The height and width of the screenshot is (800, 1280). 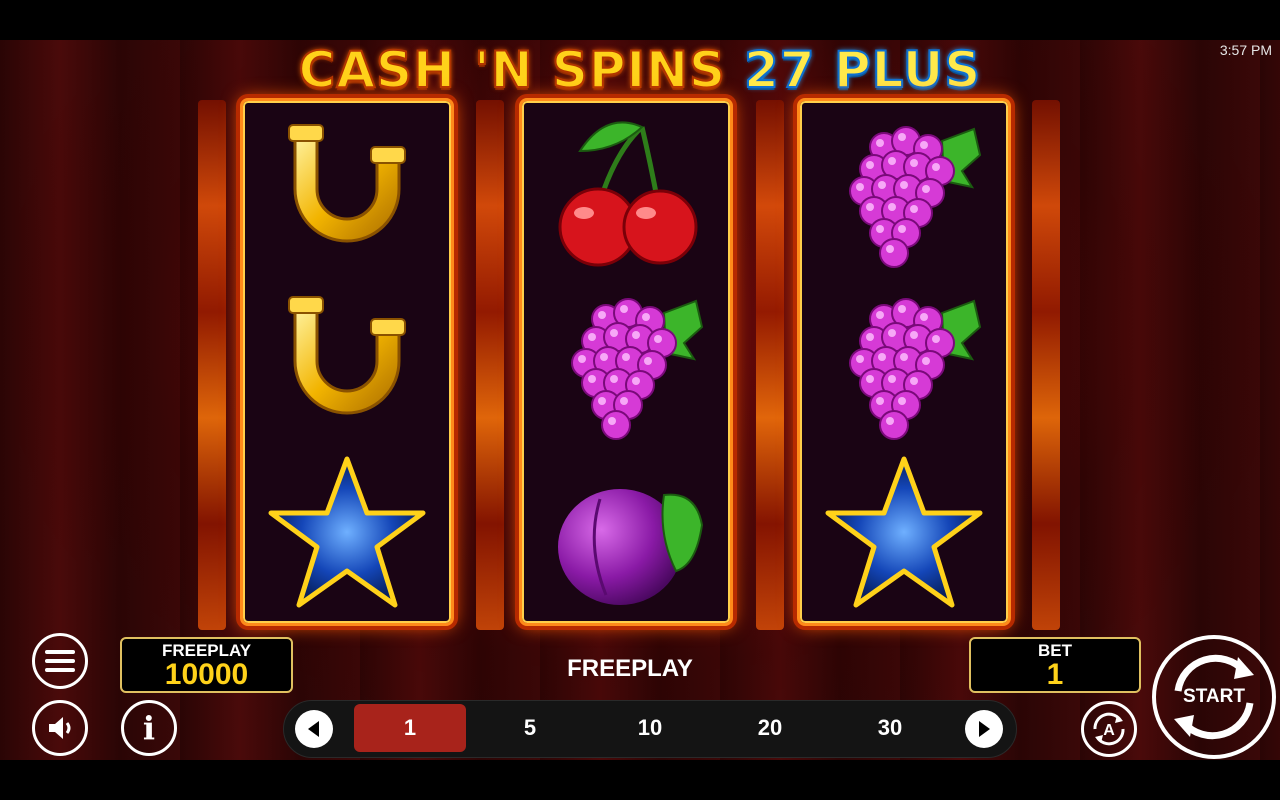 What do you see at coordinates (1055, 674) in the screenshot?
I see `bet-value: 1` at bounding box center [1055, 674].